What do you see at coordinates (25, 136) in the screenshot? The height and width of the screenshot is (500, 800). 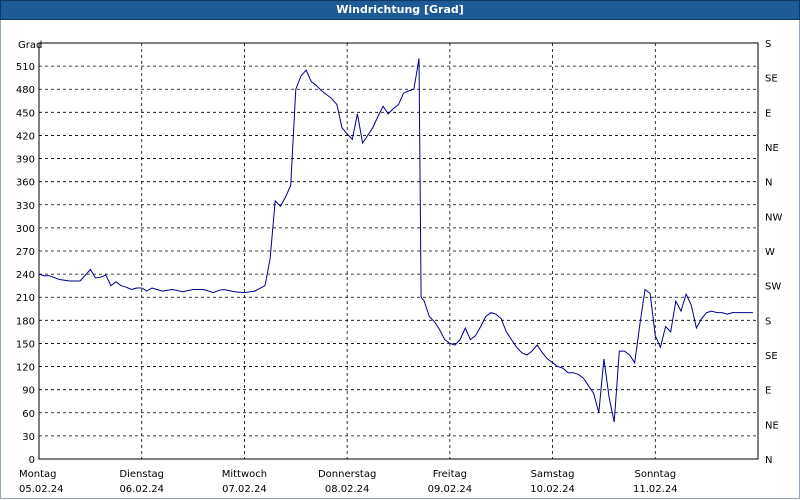 I see `y-tick-label: 420` at bounding box center [25, 136].